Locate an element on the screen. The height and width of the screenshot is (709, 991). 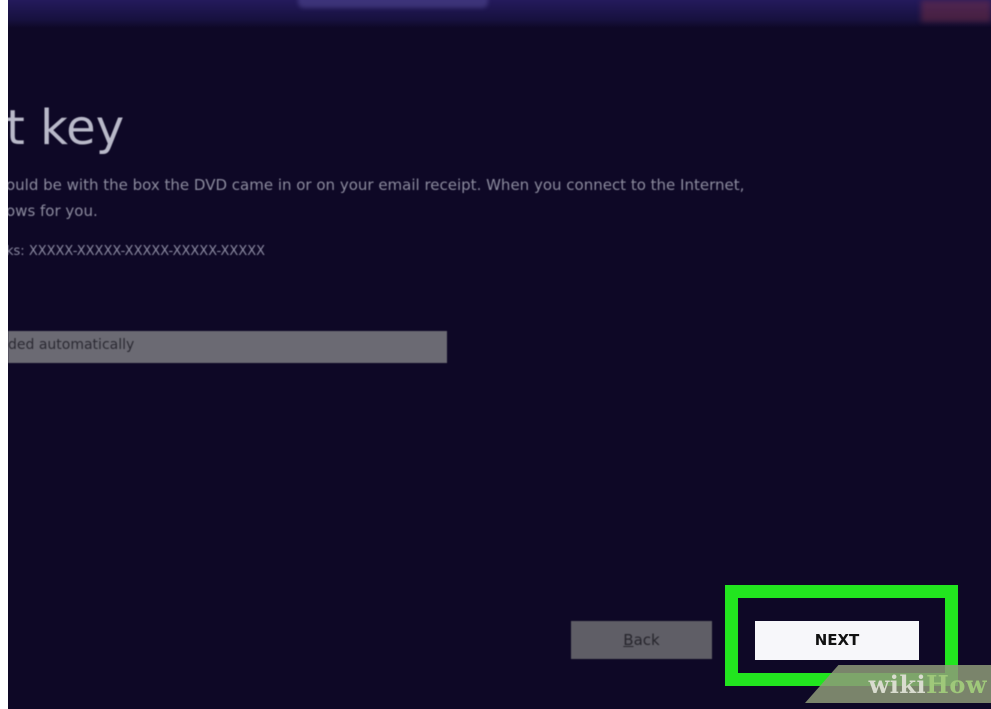
product-key-input: ded automatically is located at coordinates (227, 347).